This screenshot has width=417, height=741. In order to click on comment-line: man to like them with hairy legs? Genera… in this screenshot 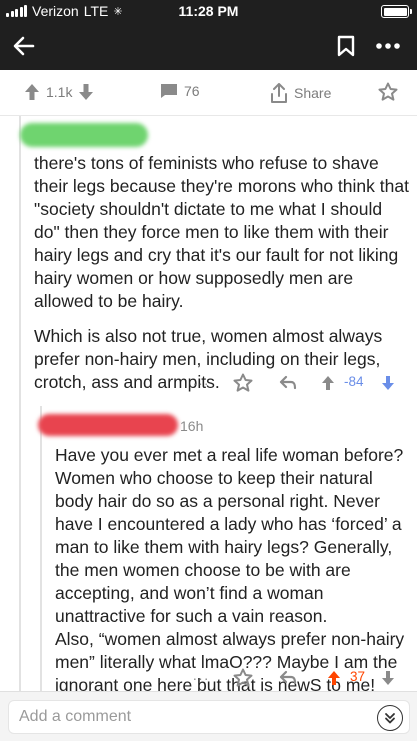, I will do `click(224, 547)`.